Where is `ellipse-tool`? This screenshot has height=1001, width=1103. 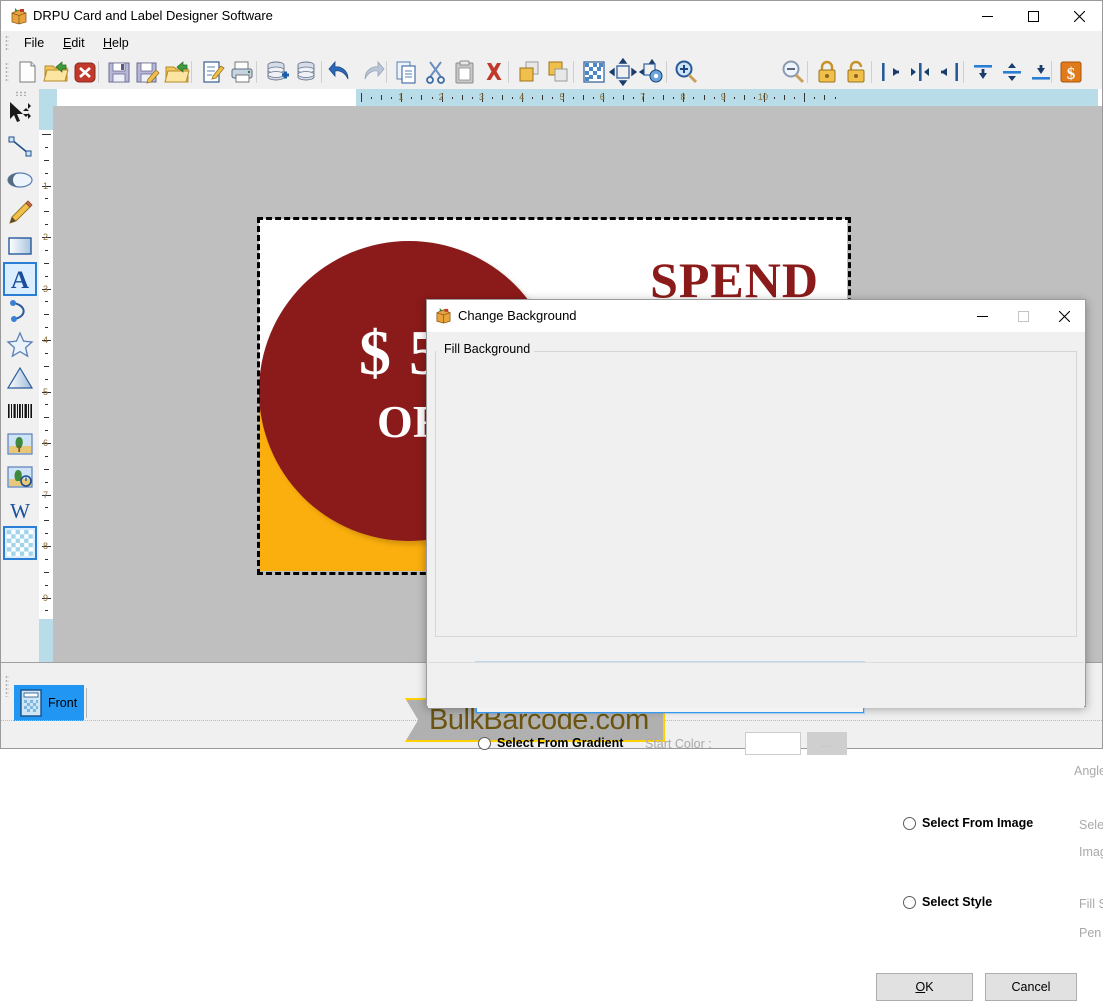
ellipse-tool is located at coordinates (20, 180).